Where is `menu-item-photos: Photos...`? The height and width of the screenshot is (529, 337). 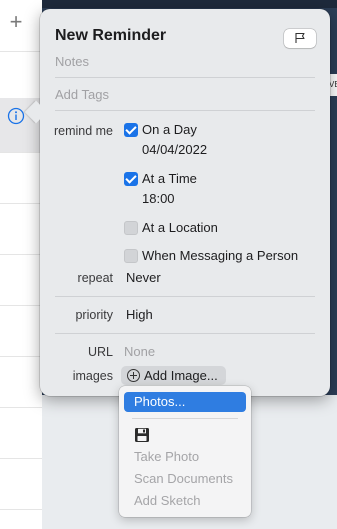
menu-item-photos: Photos... is located at coordinates (185, 402).